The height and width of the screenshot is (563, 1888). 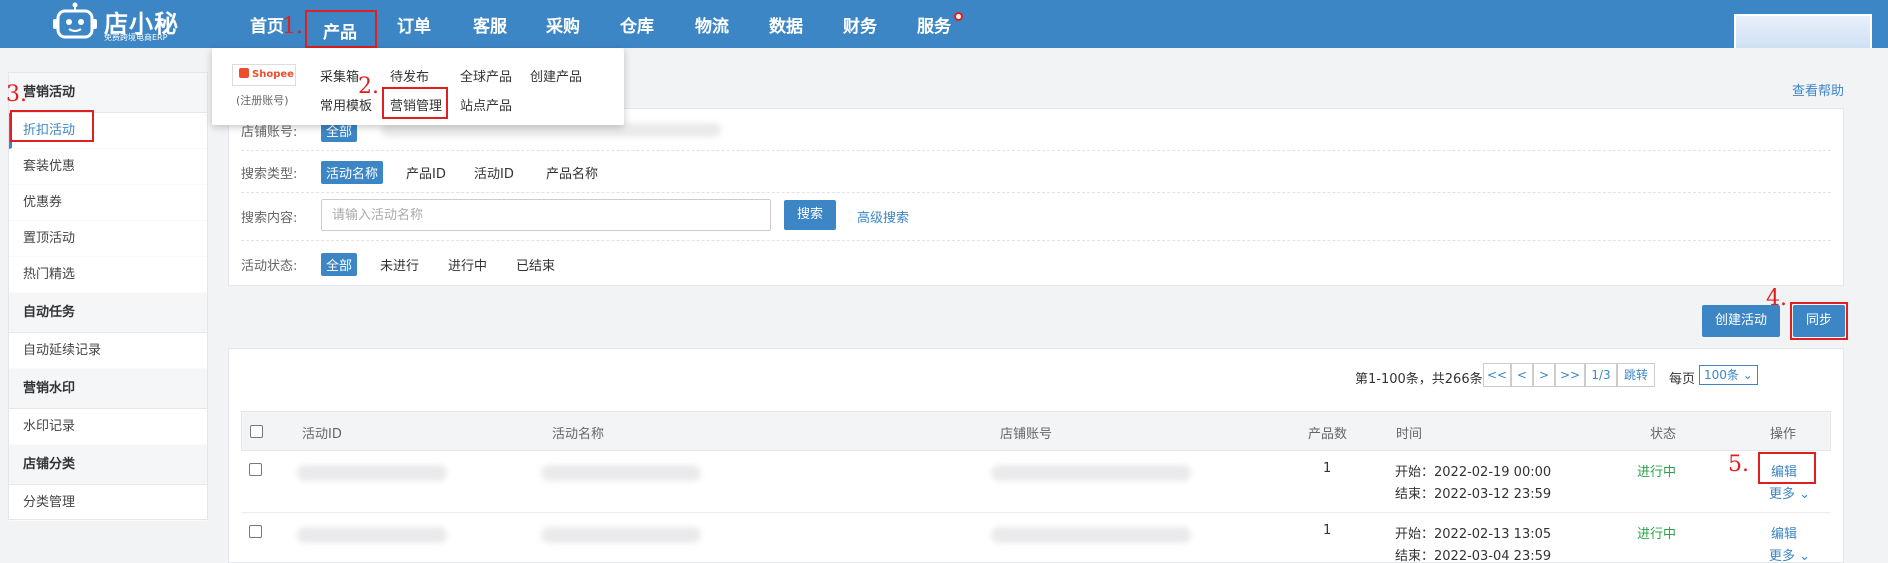 I want to click on col-status: 状态, so click(x=1663, y=434).